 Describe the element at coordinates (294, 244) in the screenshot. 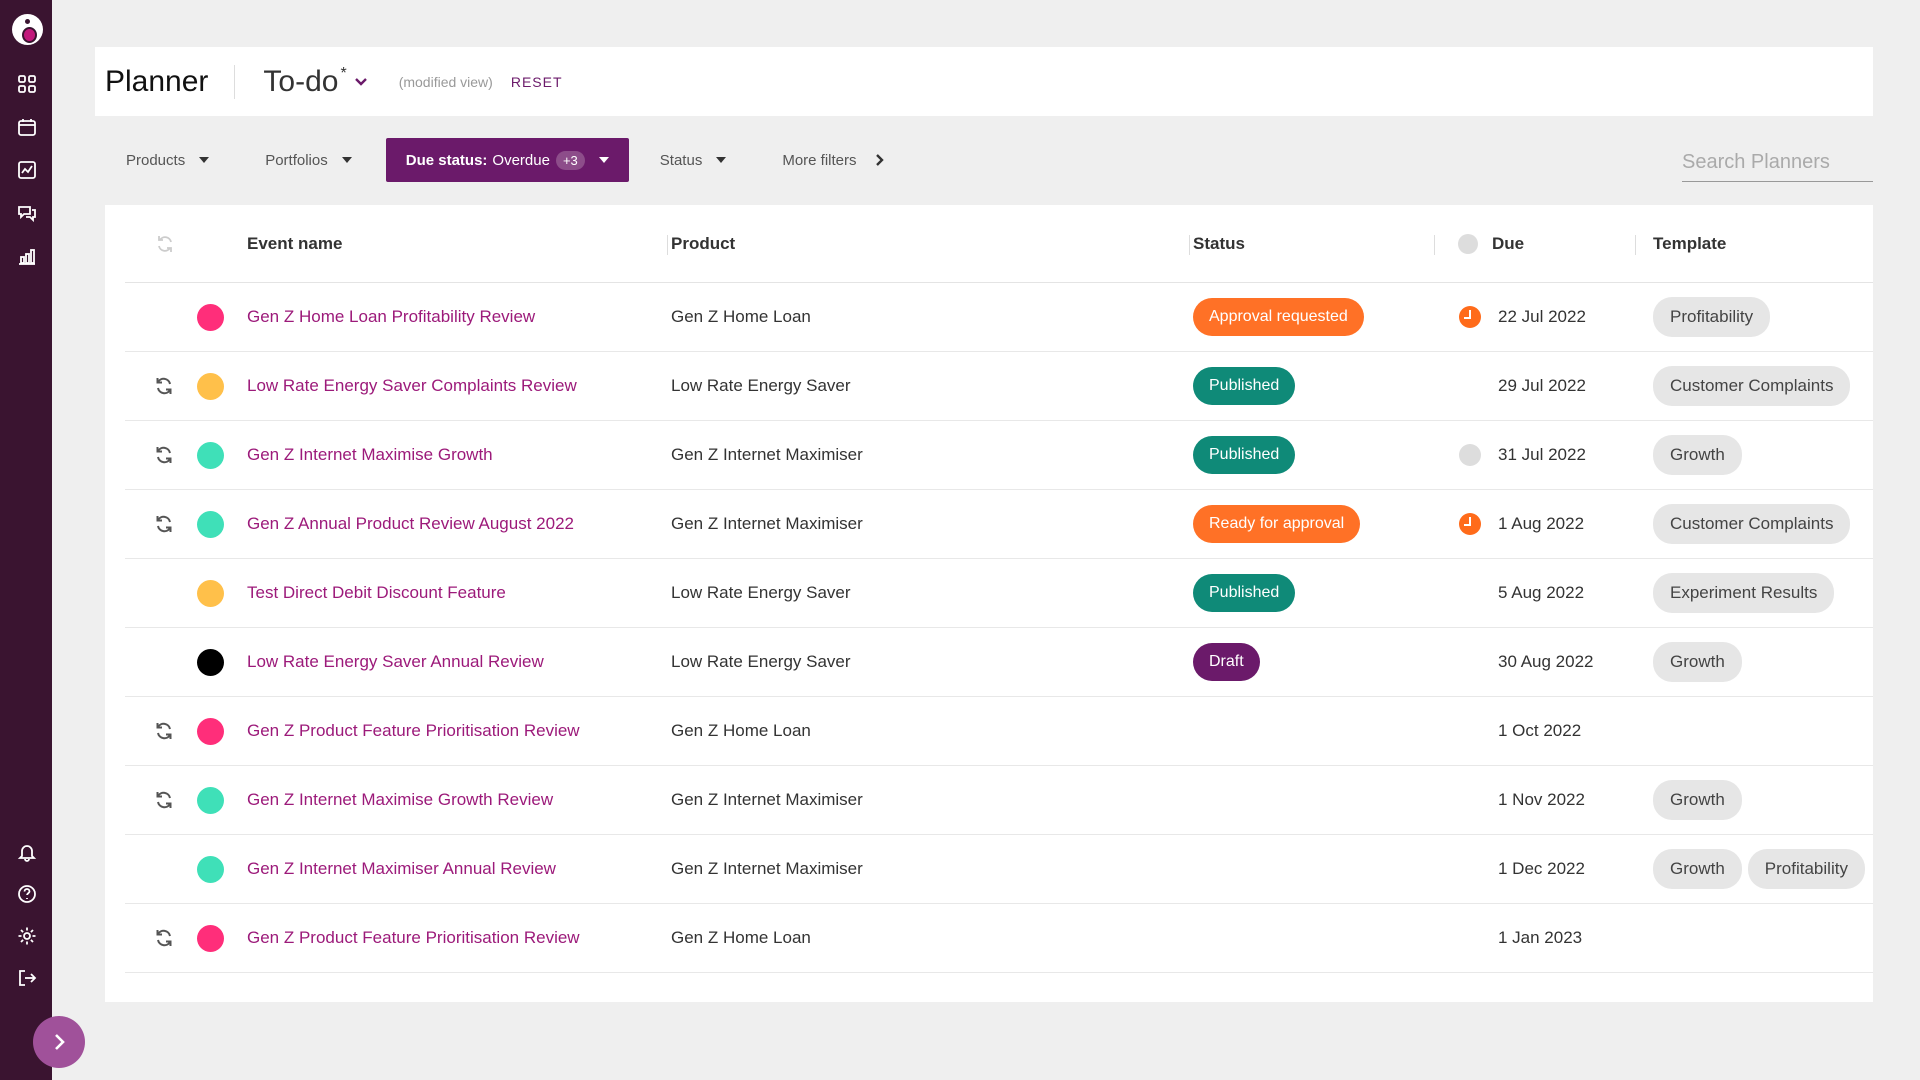

I see `column-header-event: Event name` at that location.